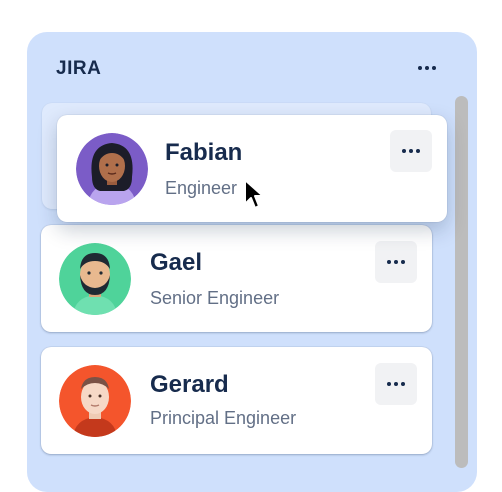  Describe the element at coordinates (95, 401) in the screenshot. I see `man-avatar-icon` at that location.